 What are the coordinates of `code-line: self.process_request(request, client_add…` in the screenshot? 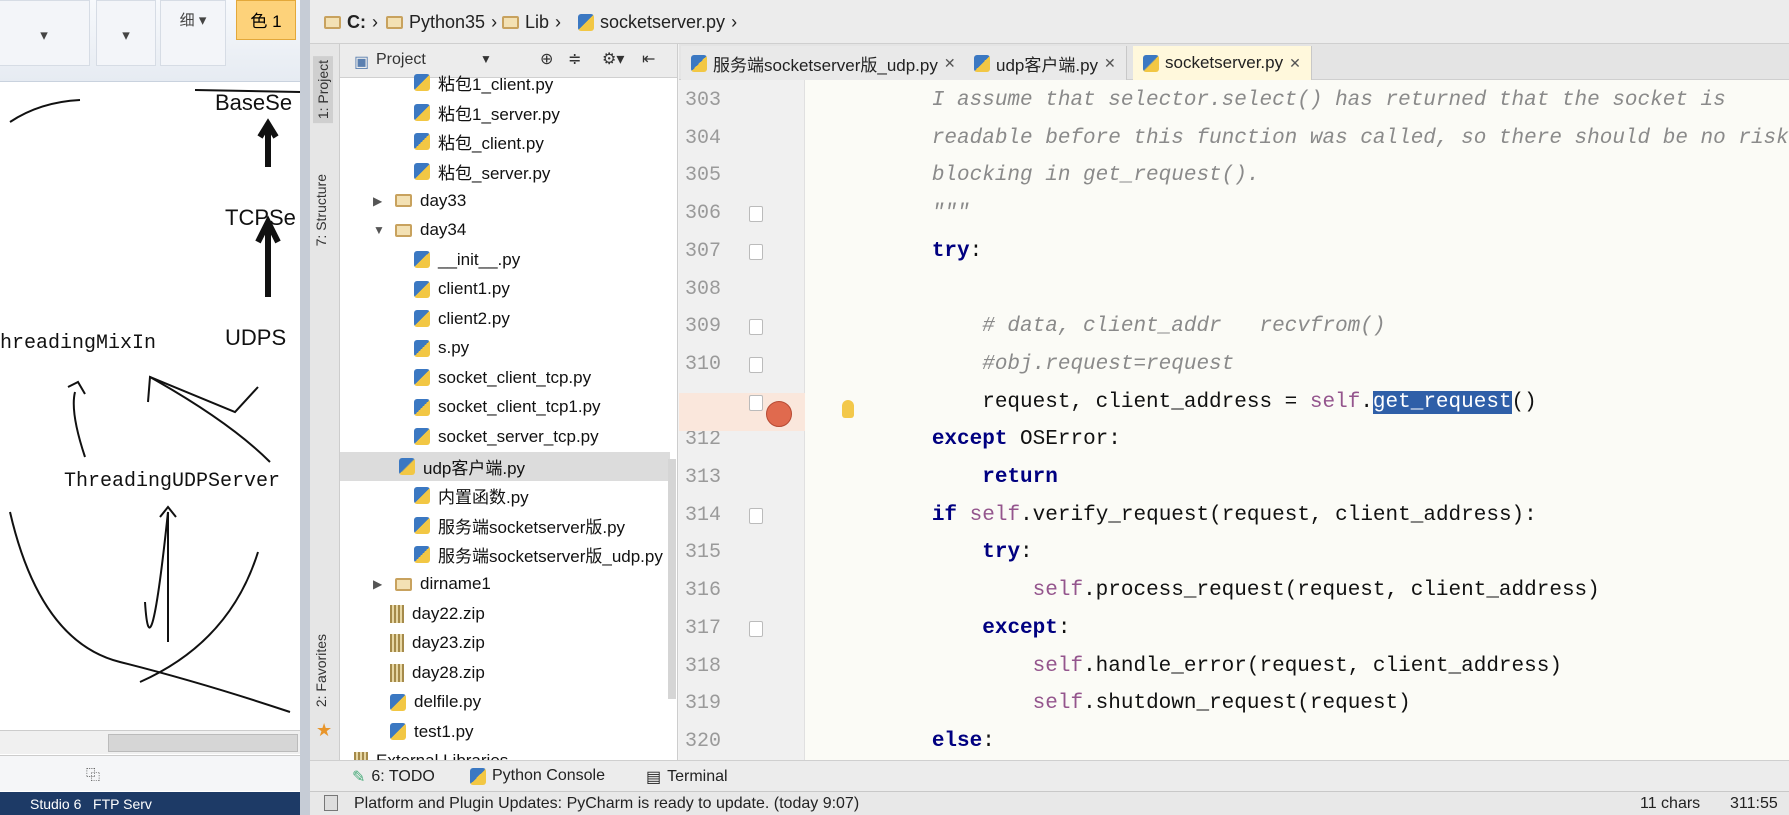 It's located at (1297, 591).